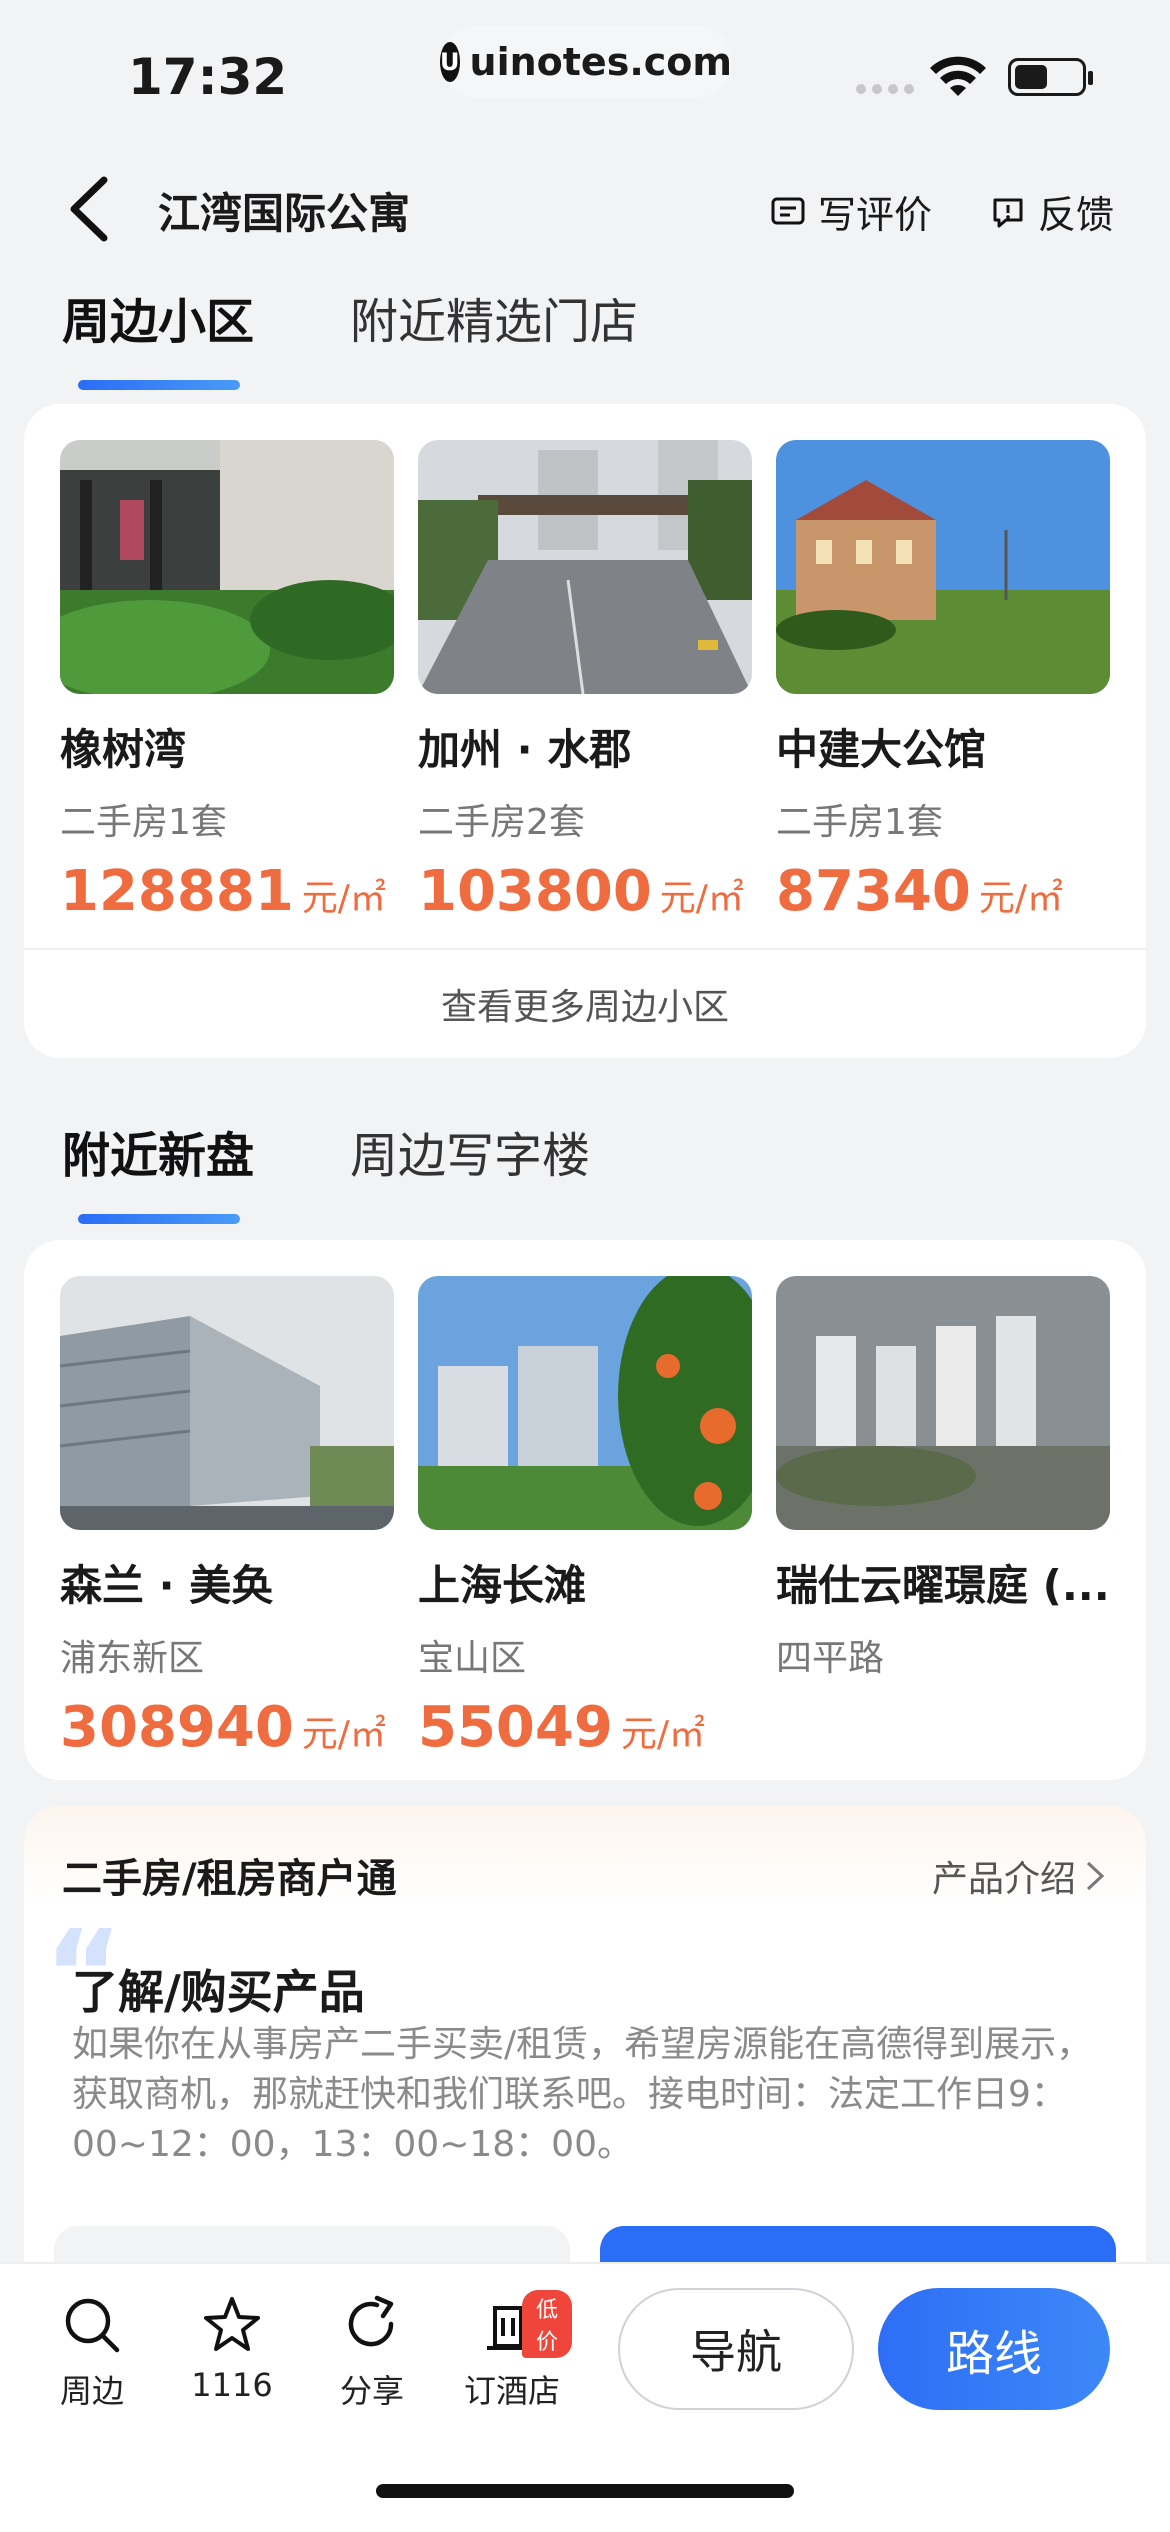 This screenshot has height=2532, width=1170. Describe the element at coordinates (218, 1992) in the screenshot. I see `learn-title: 了解/购买产品` at that location.